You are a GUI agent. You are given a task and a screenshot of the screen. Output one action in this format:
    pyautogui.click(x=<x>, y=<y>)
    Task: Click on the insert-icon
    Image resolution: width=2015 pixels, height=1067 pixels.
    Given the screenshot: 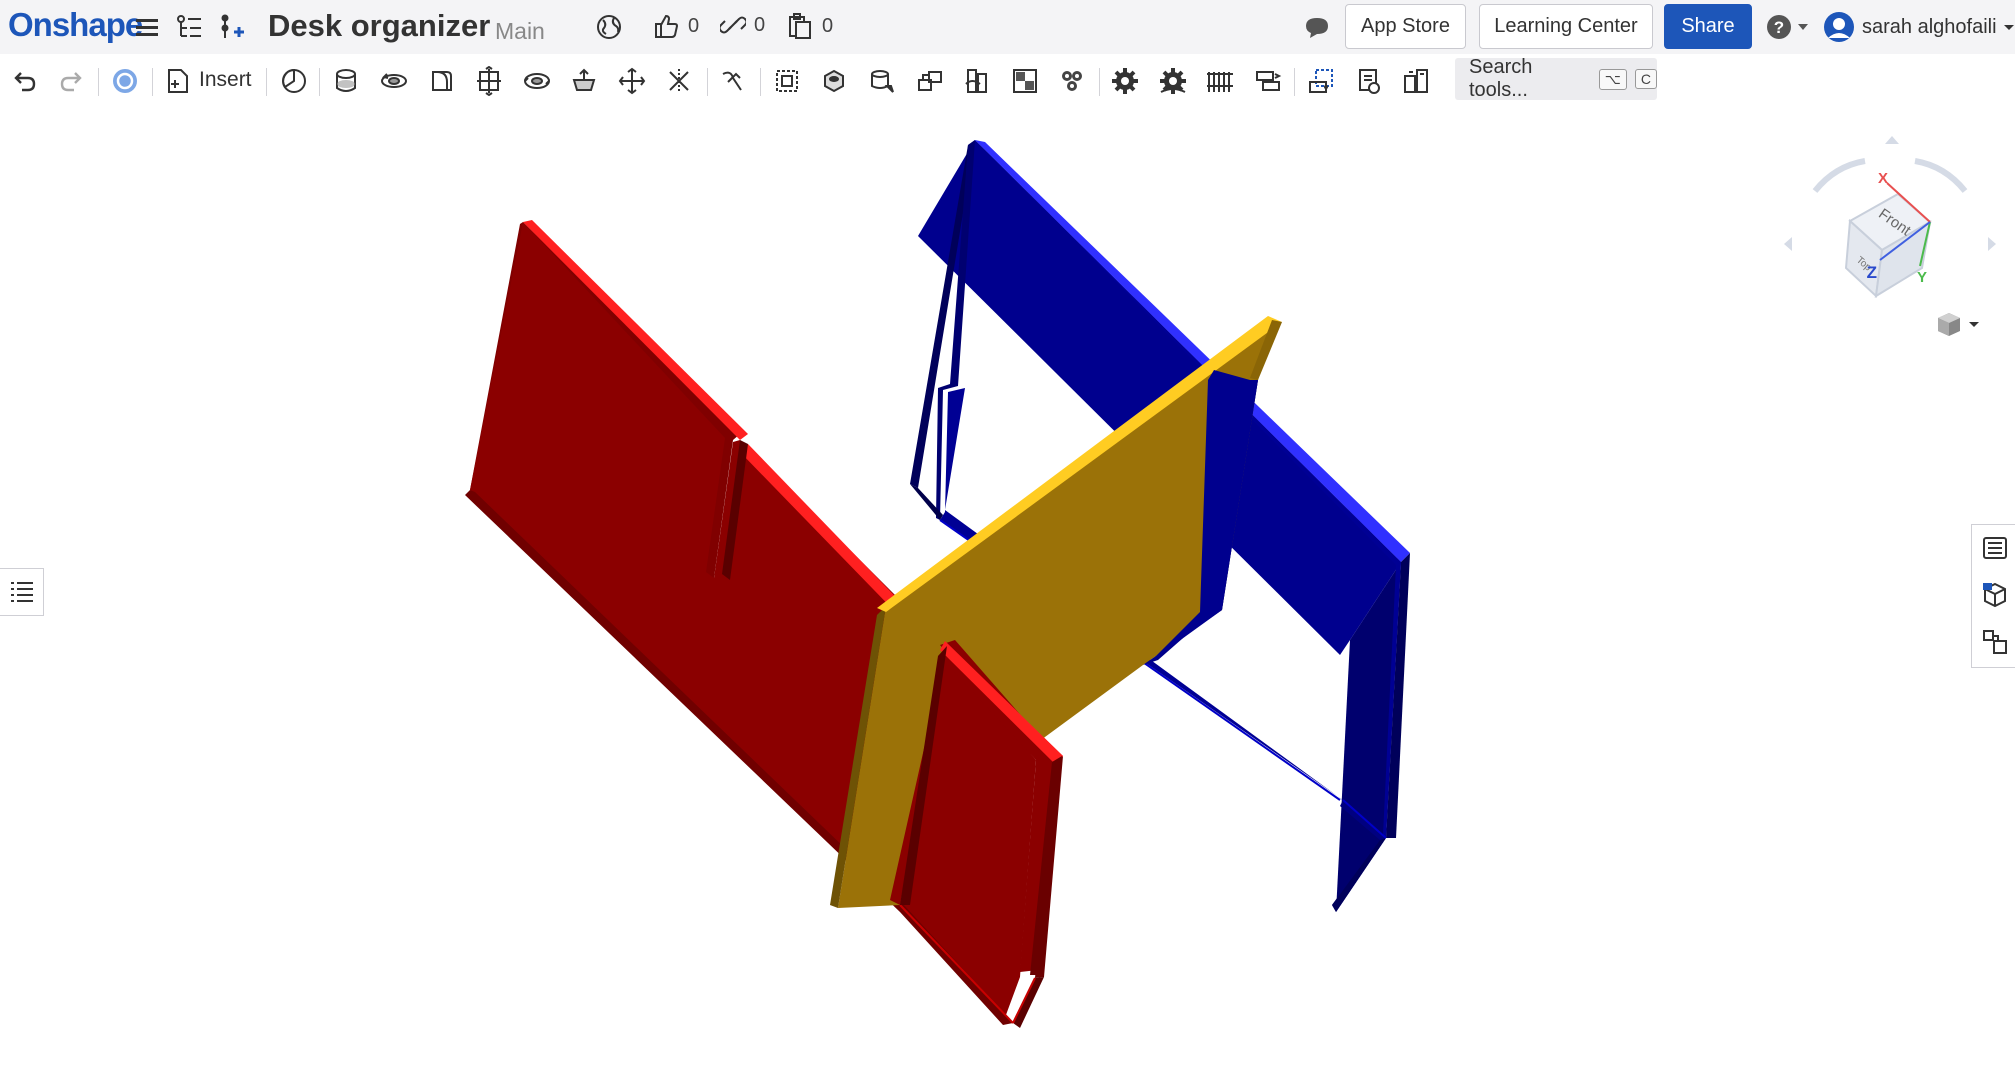 What is the action you would take?
    pyautogui.click(x=178, y=81)
    